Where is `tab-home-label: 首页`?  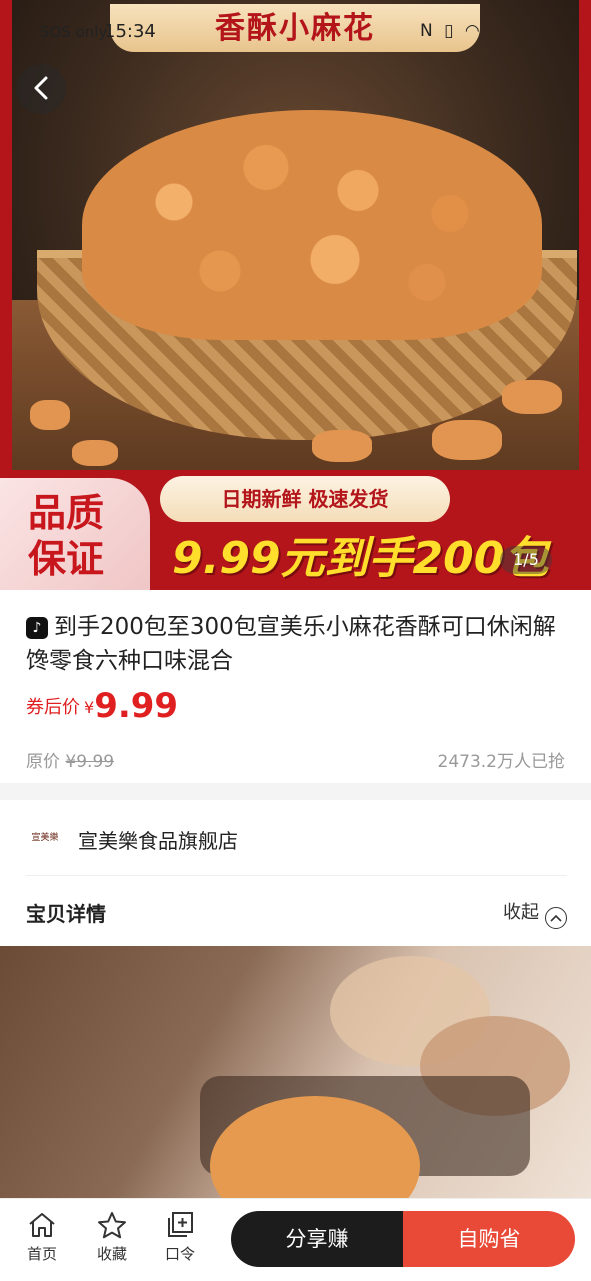
tab-home-label: 首页 is located at coordinates (41, 1254).